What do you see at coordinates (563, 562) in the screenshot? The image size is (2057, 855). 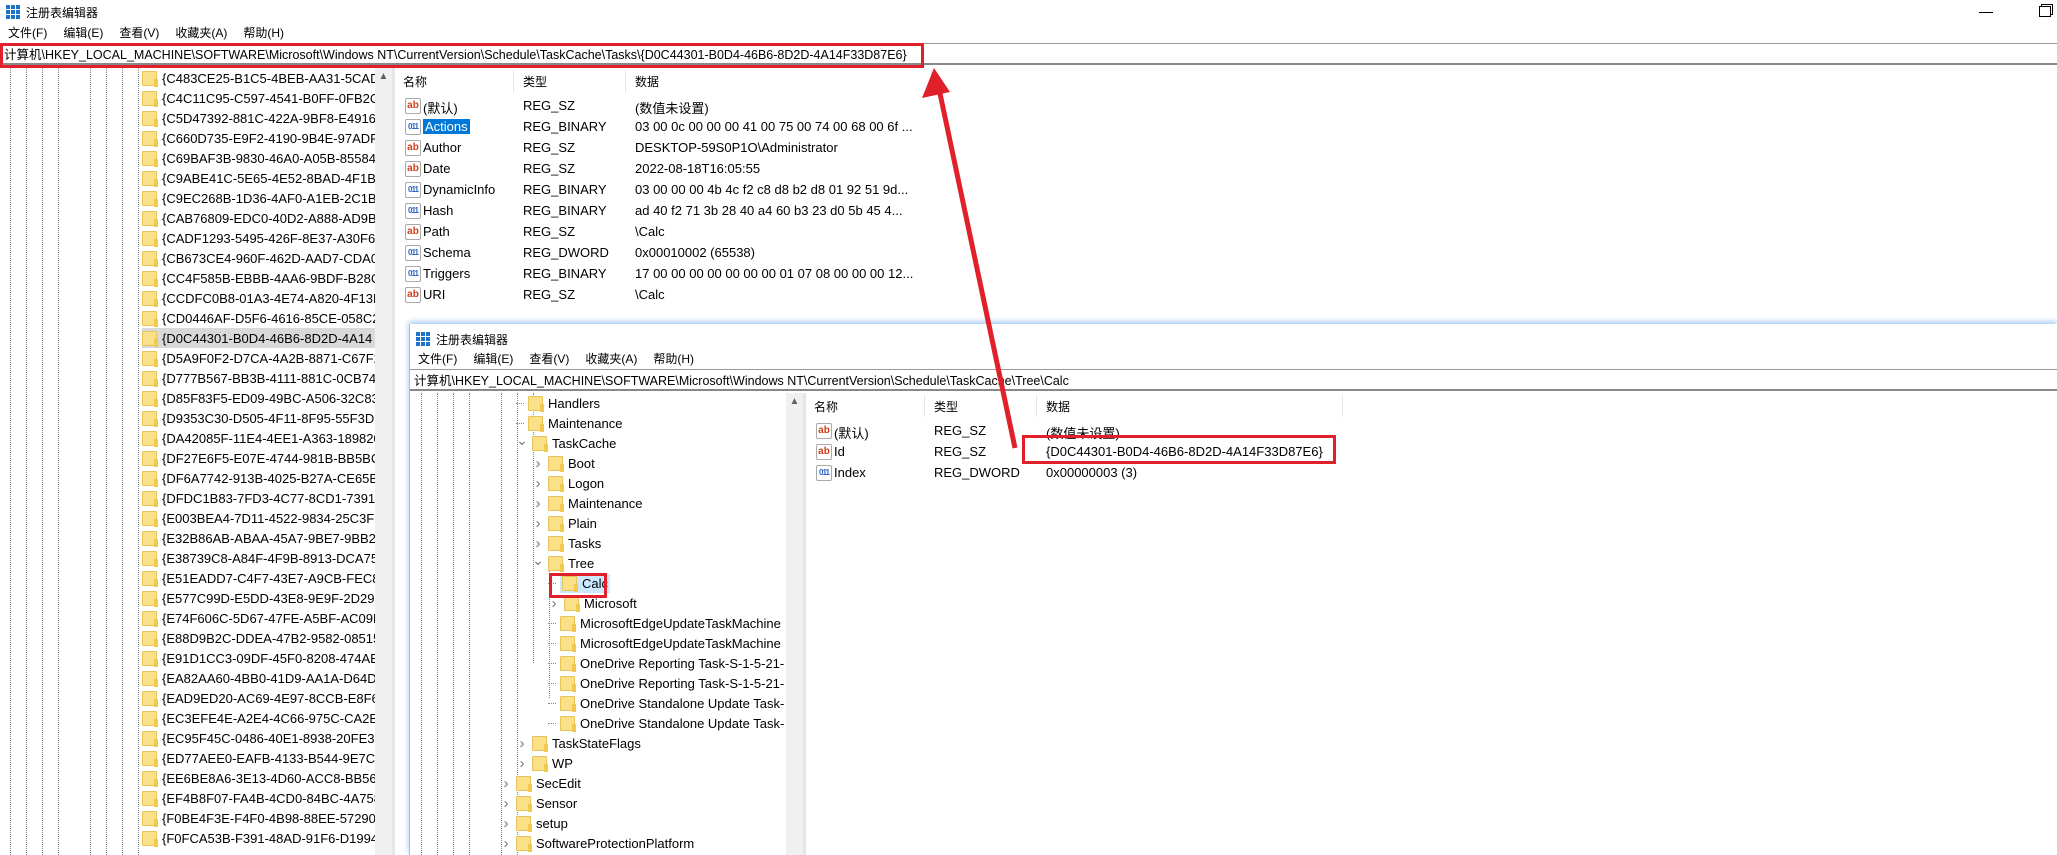 I see `tree-item: ⌄ Tree` at bounding box center [563, 562].